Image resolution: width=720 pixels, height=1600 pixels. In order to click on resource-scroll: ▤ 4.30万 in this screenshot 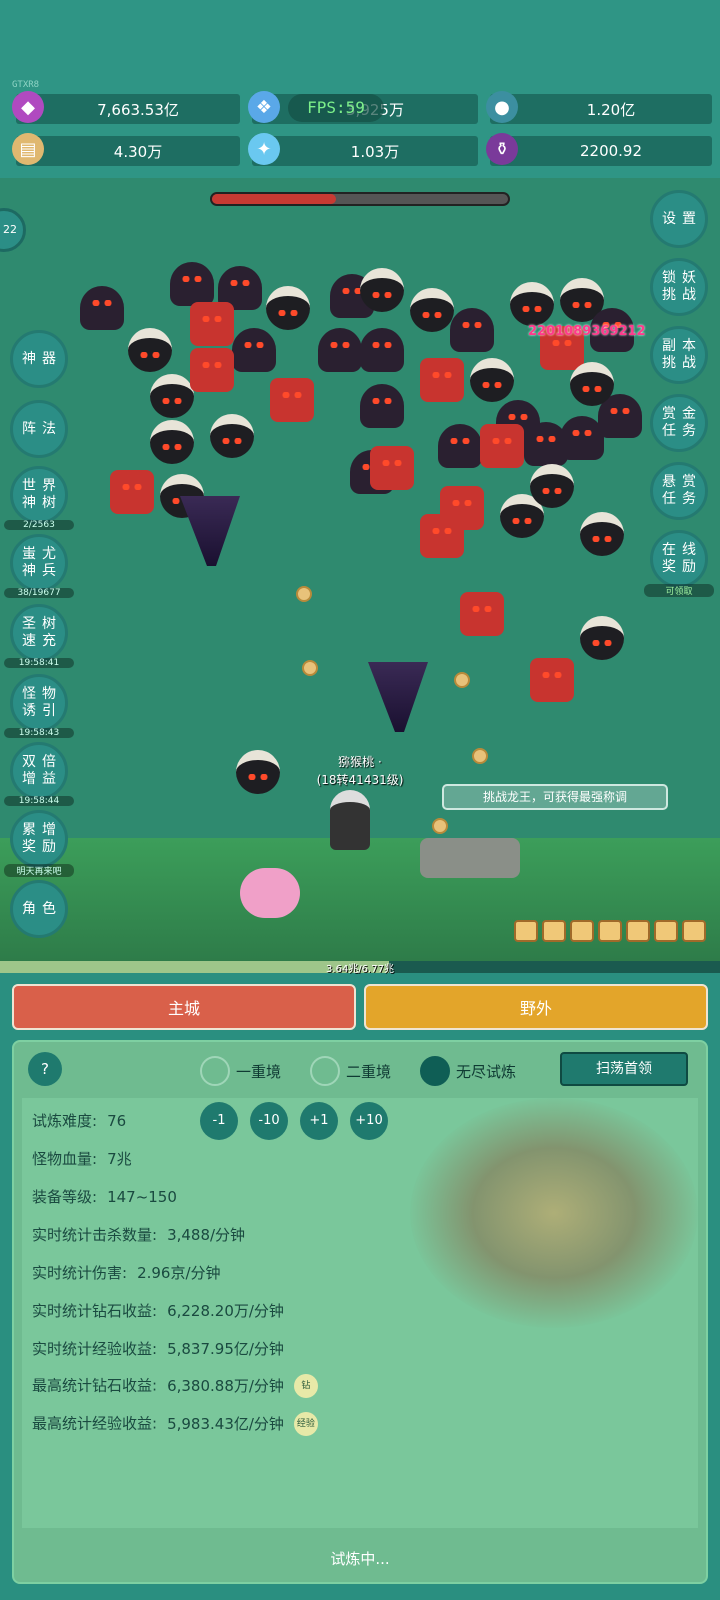, I will do `click(126, 149)`.